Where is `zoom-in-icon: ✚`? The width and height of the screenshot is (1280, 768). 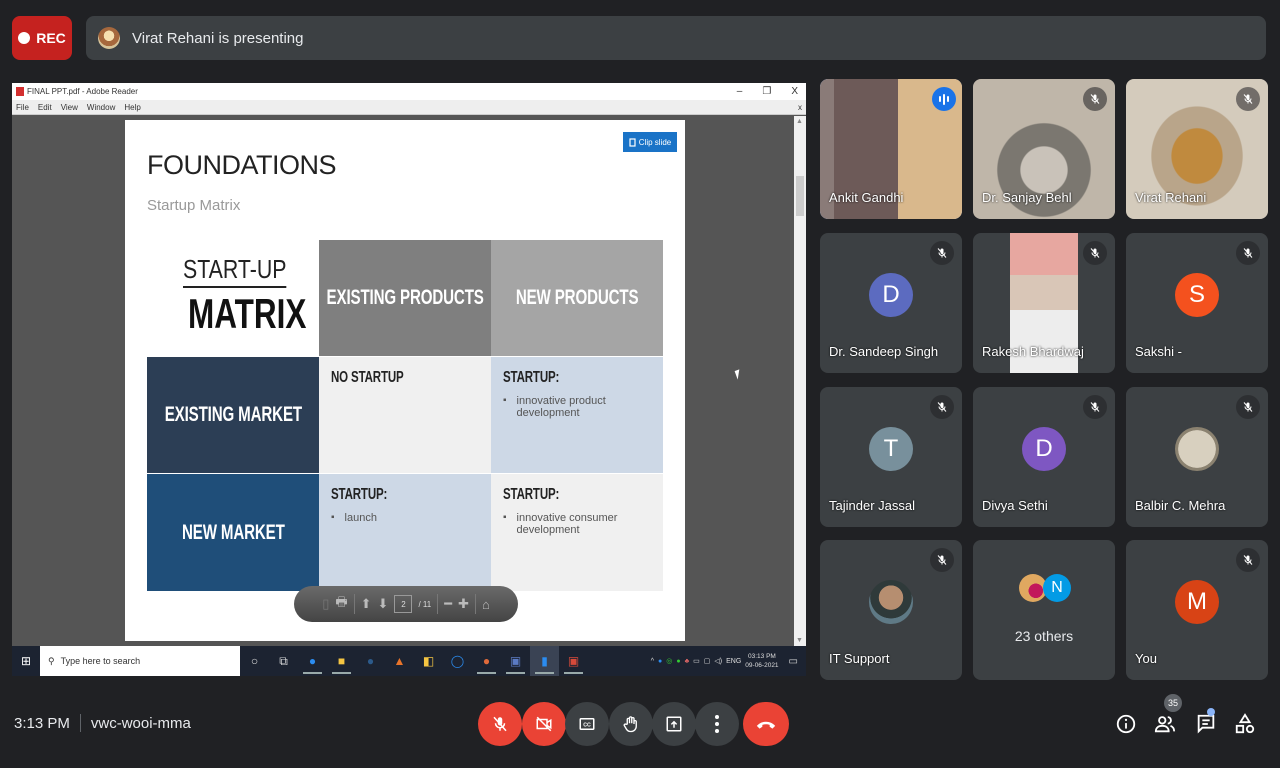
zoom-in-icon: ✚ is located at coordinates (463, 604).